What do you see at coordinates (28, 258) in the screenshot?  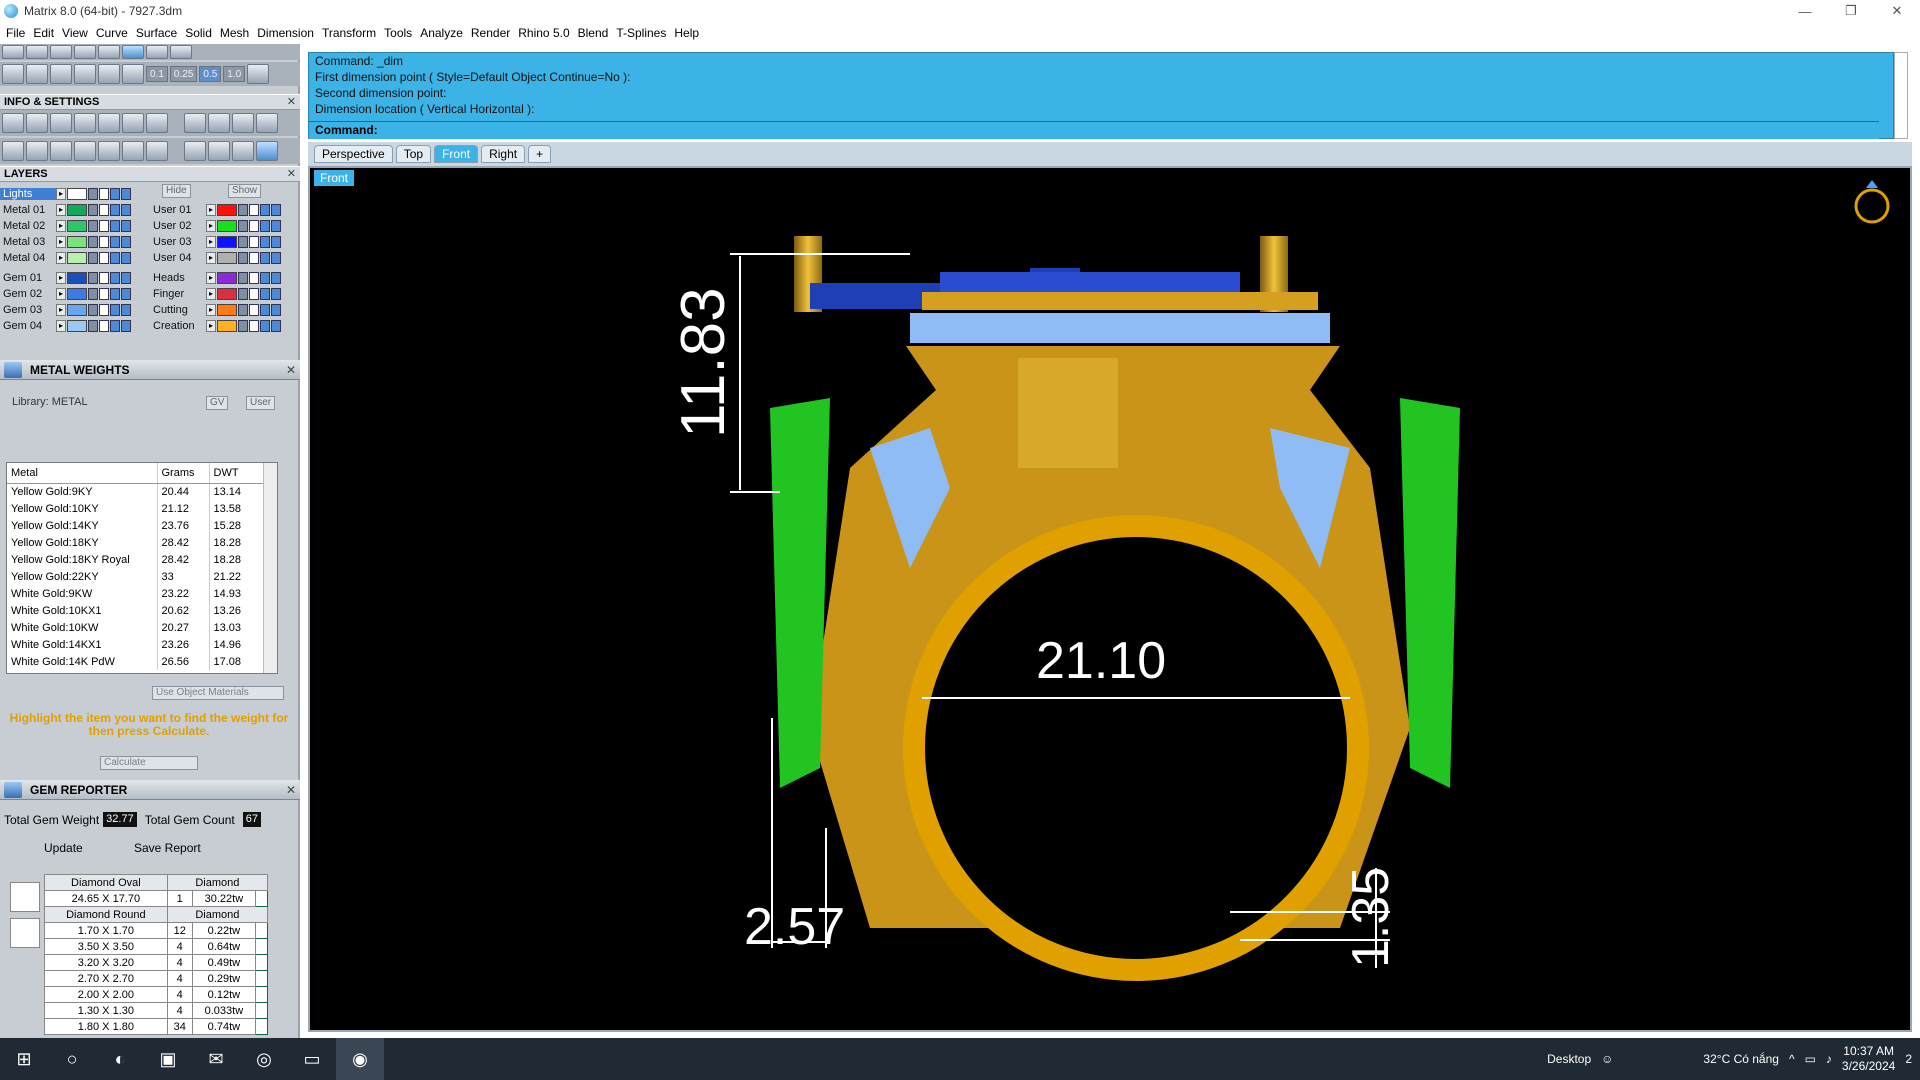 I see `layer-name: Metal 04` at bounding box center [28, 258].